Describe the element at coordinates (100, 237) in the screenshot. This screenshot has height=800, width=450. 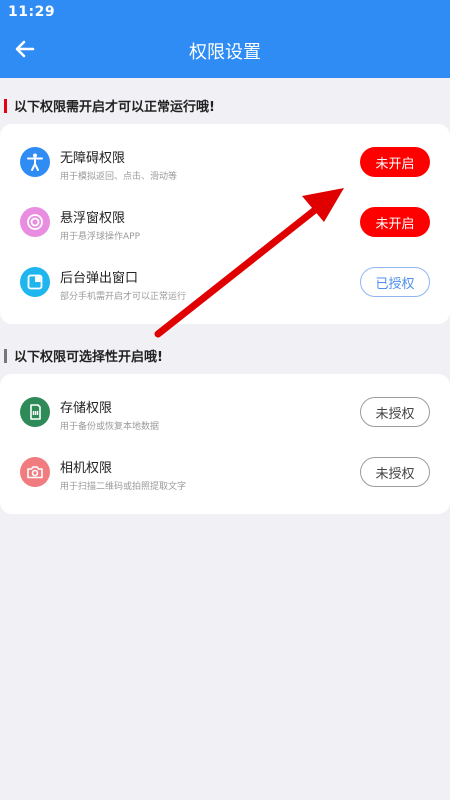
I see `permission-desc: 用于悬浮球操作APP` at that location.